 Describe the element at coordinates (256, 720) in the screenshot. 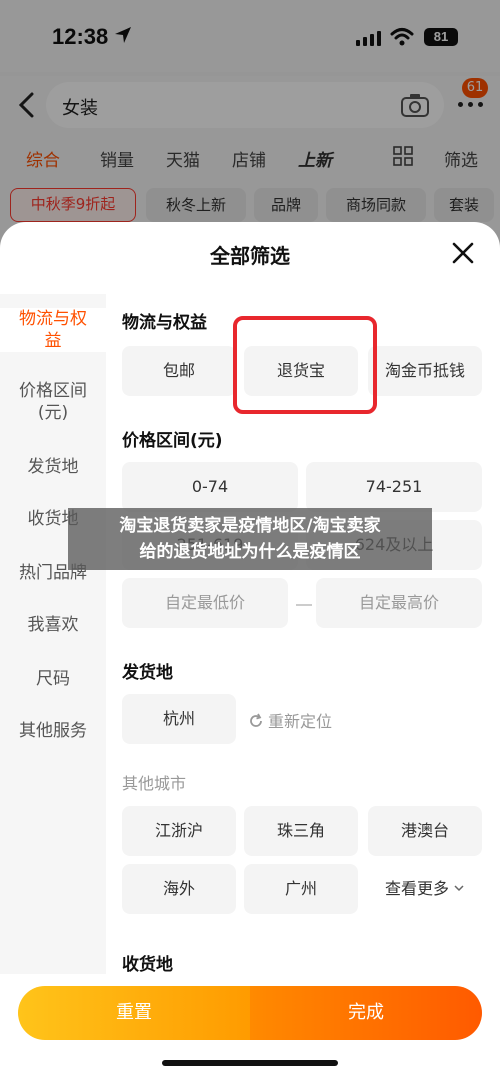

I see `refresh-icon` at that location.